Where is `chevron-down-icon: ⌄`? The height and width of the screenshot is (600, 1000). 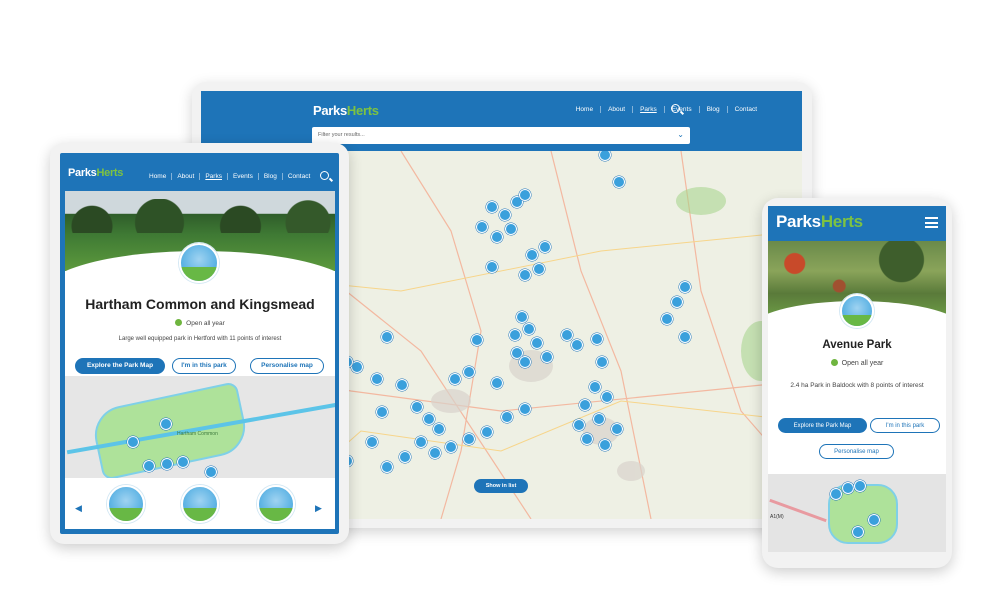
chevron-down-icon: ⌄ is located at coordinates (680, 134).